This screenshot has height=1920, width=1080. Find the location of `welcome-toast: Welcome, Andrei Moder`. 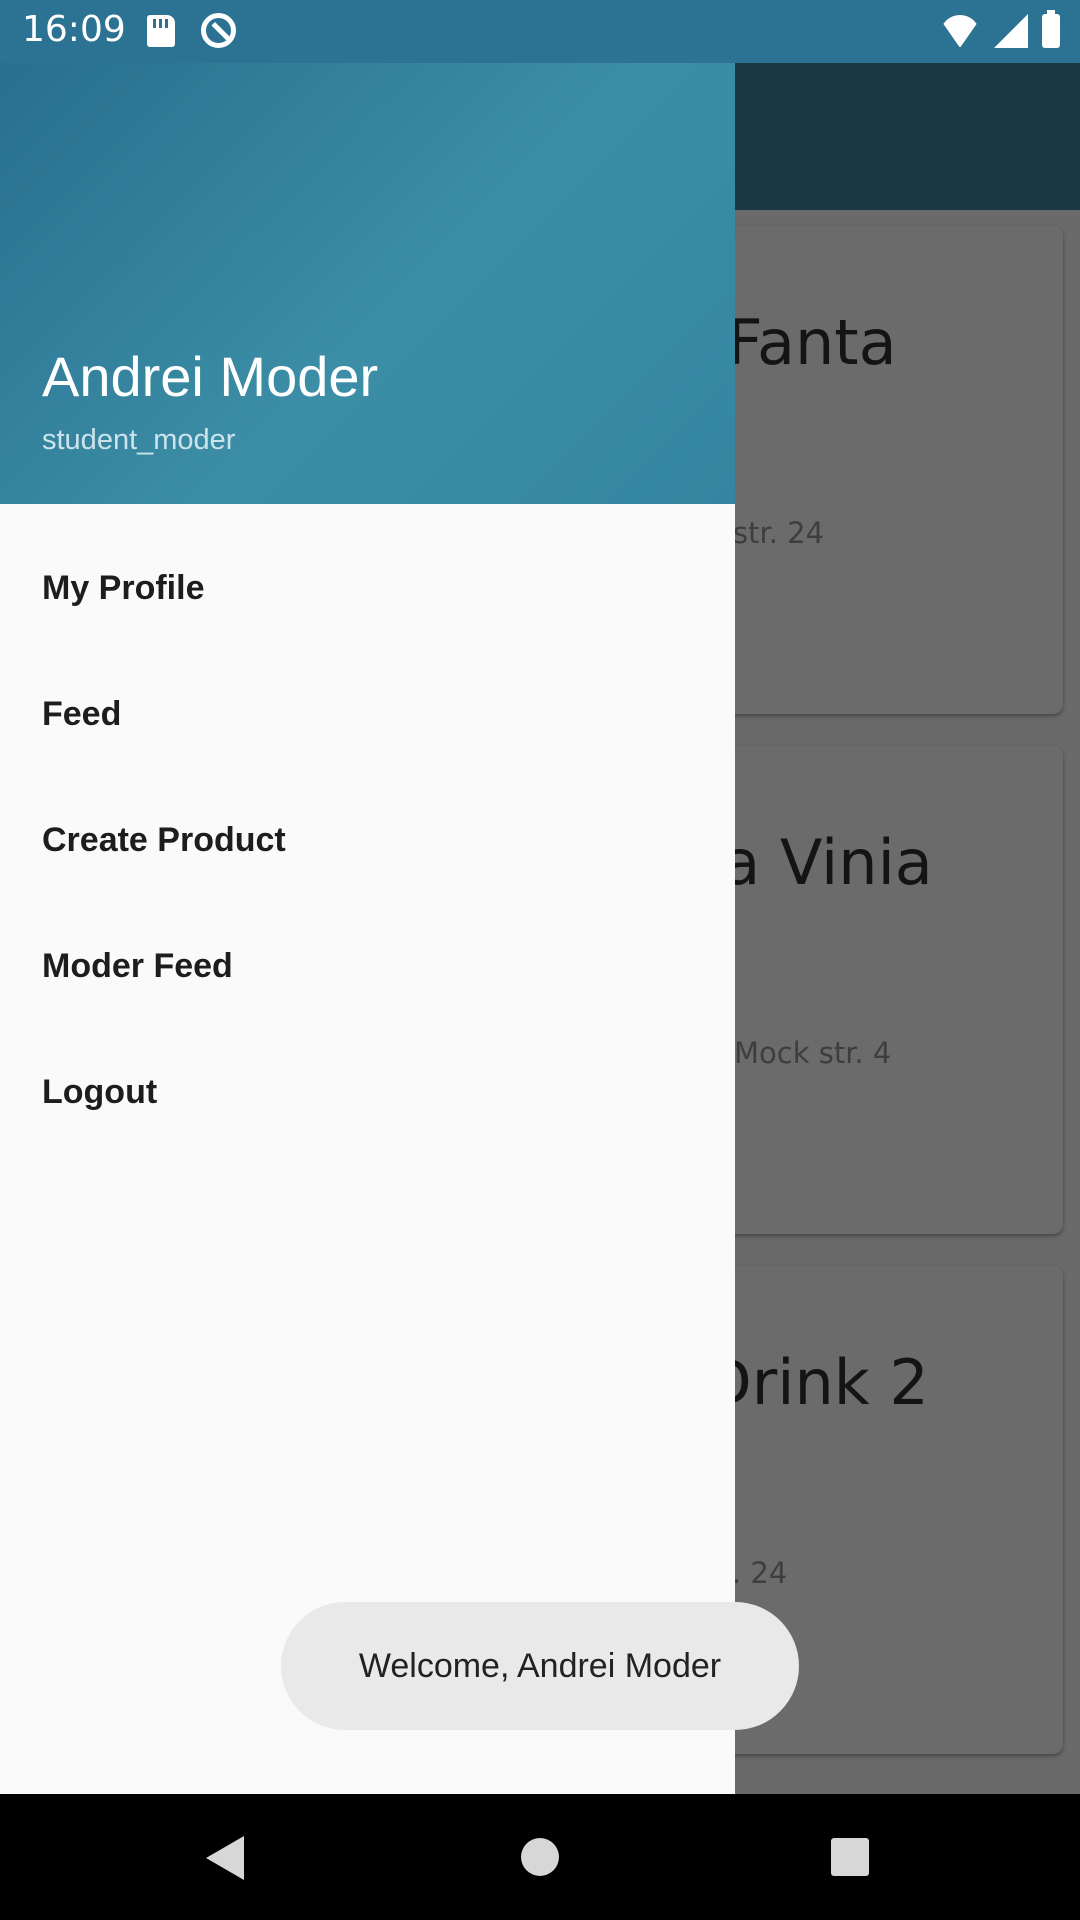

welcome-toast: Welcome, Andrei Moder is located at coordinates (540, 1666).